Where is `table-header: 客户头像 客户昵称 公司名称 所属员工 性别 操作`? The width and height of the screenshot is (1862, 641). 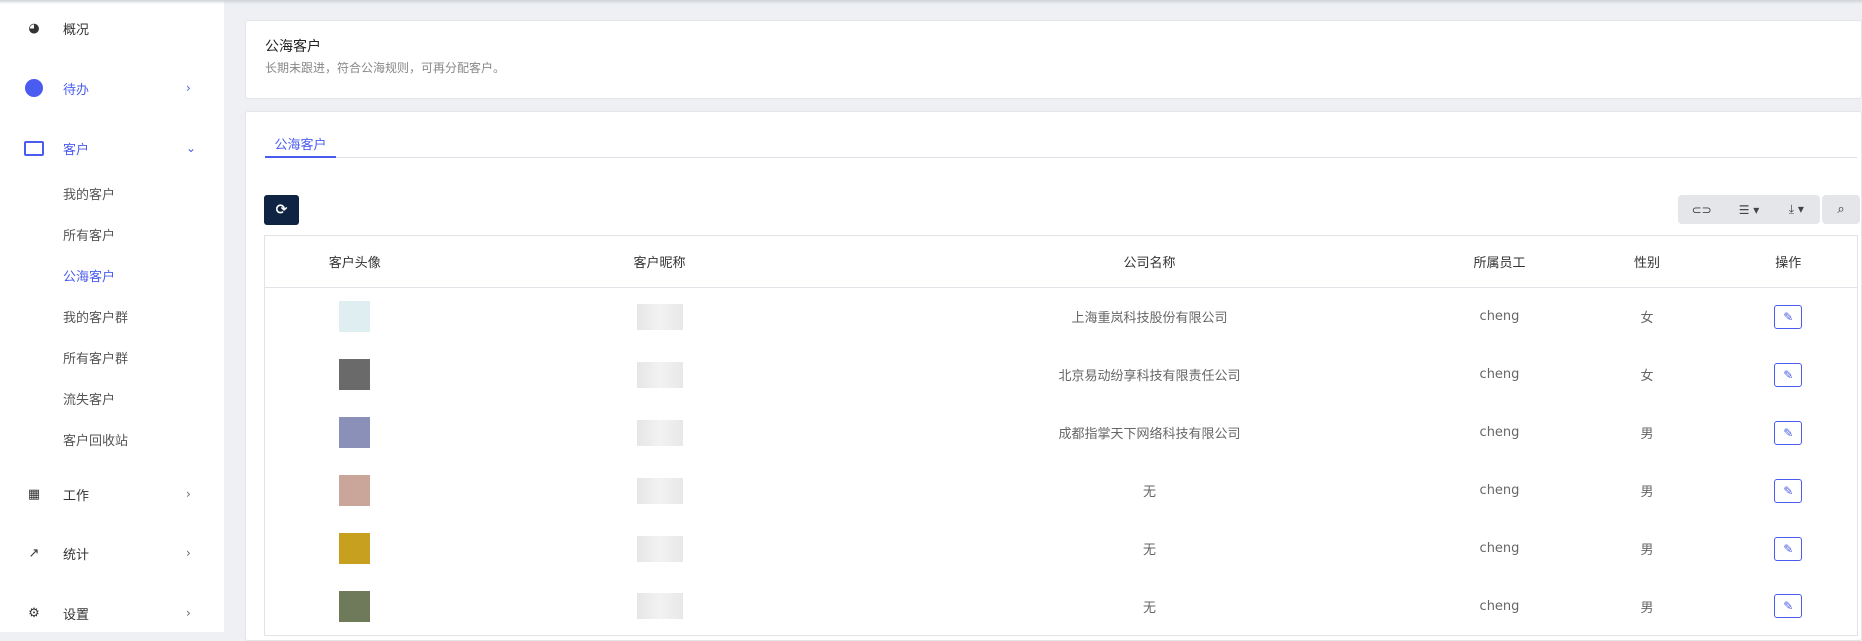 table-header: 客户头像 客户昵称 公司名称 所属员工 性别 操作 is located at coordinates (1061, 261).